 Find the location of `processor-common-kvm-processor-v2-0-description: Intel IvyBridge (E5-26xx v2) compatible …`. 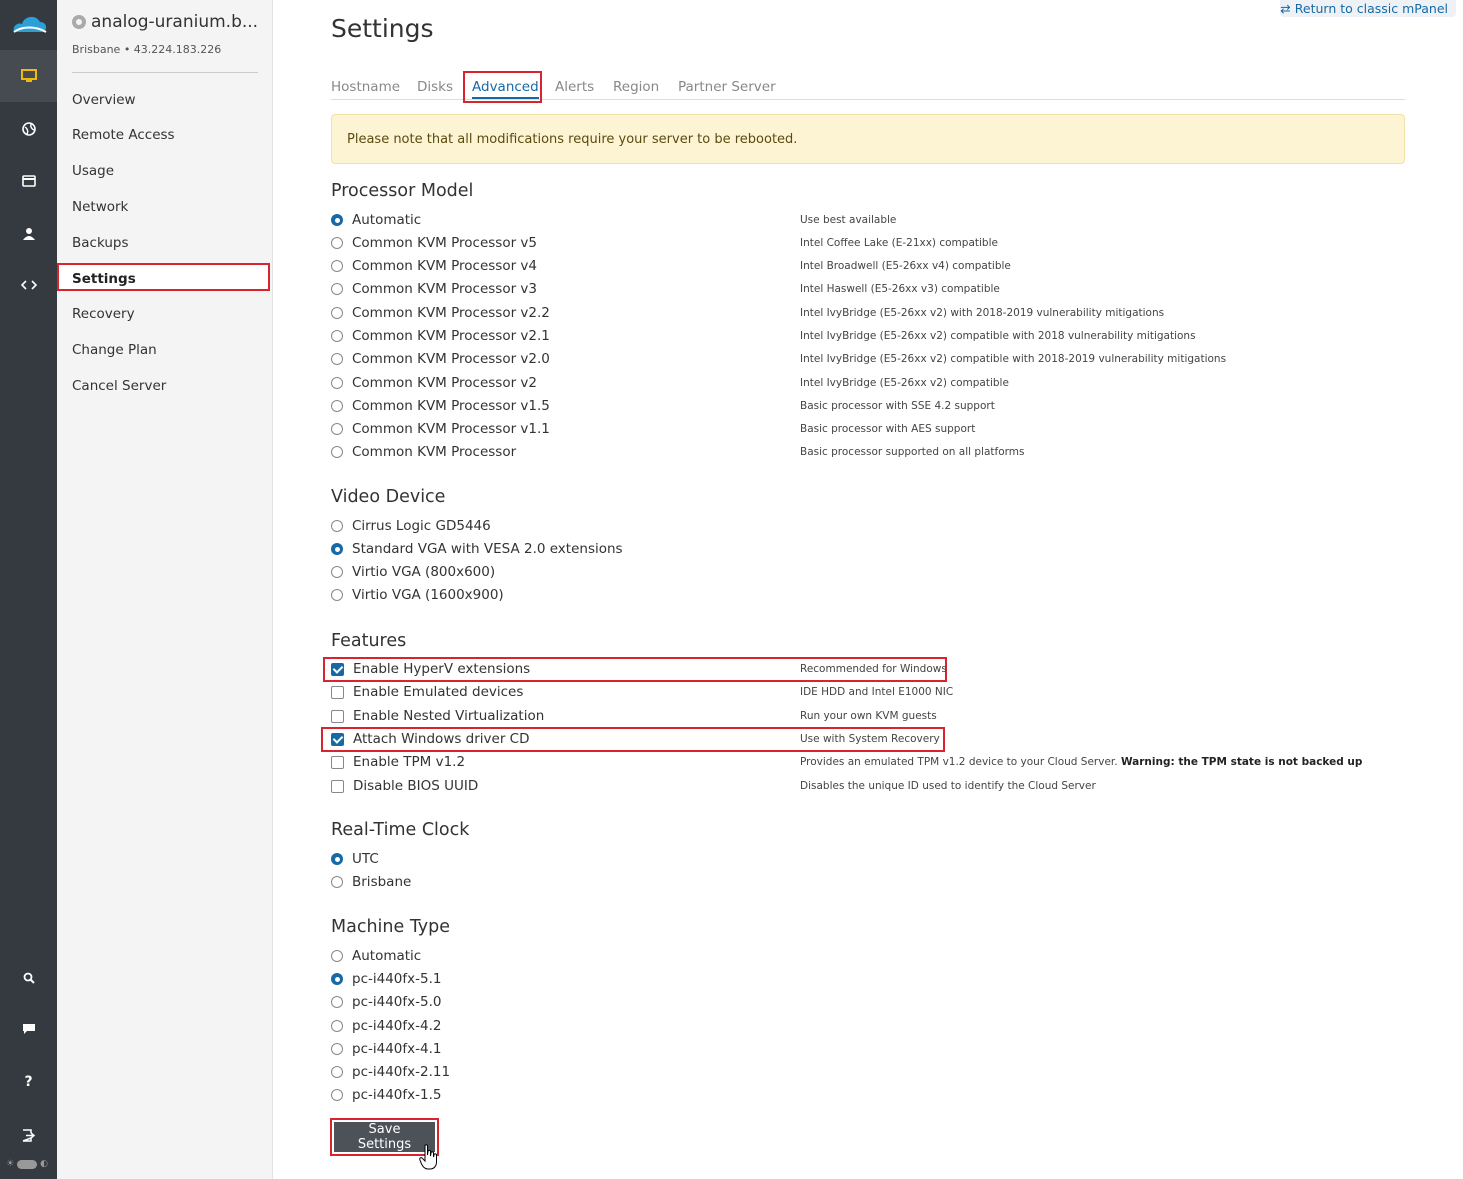

processor-common-kvm-processor-v2-0-description: Intel IvyBridge (E5-26xx v2) compatible … is located at coordinates (1013, 359).